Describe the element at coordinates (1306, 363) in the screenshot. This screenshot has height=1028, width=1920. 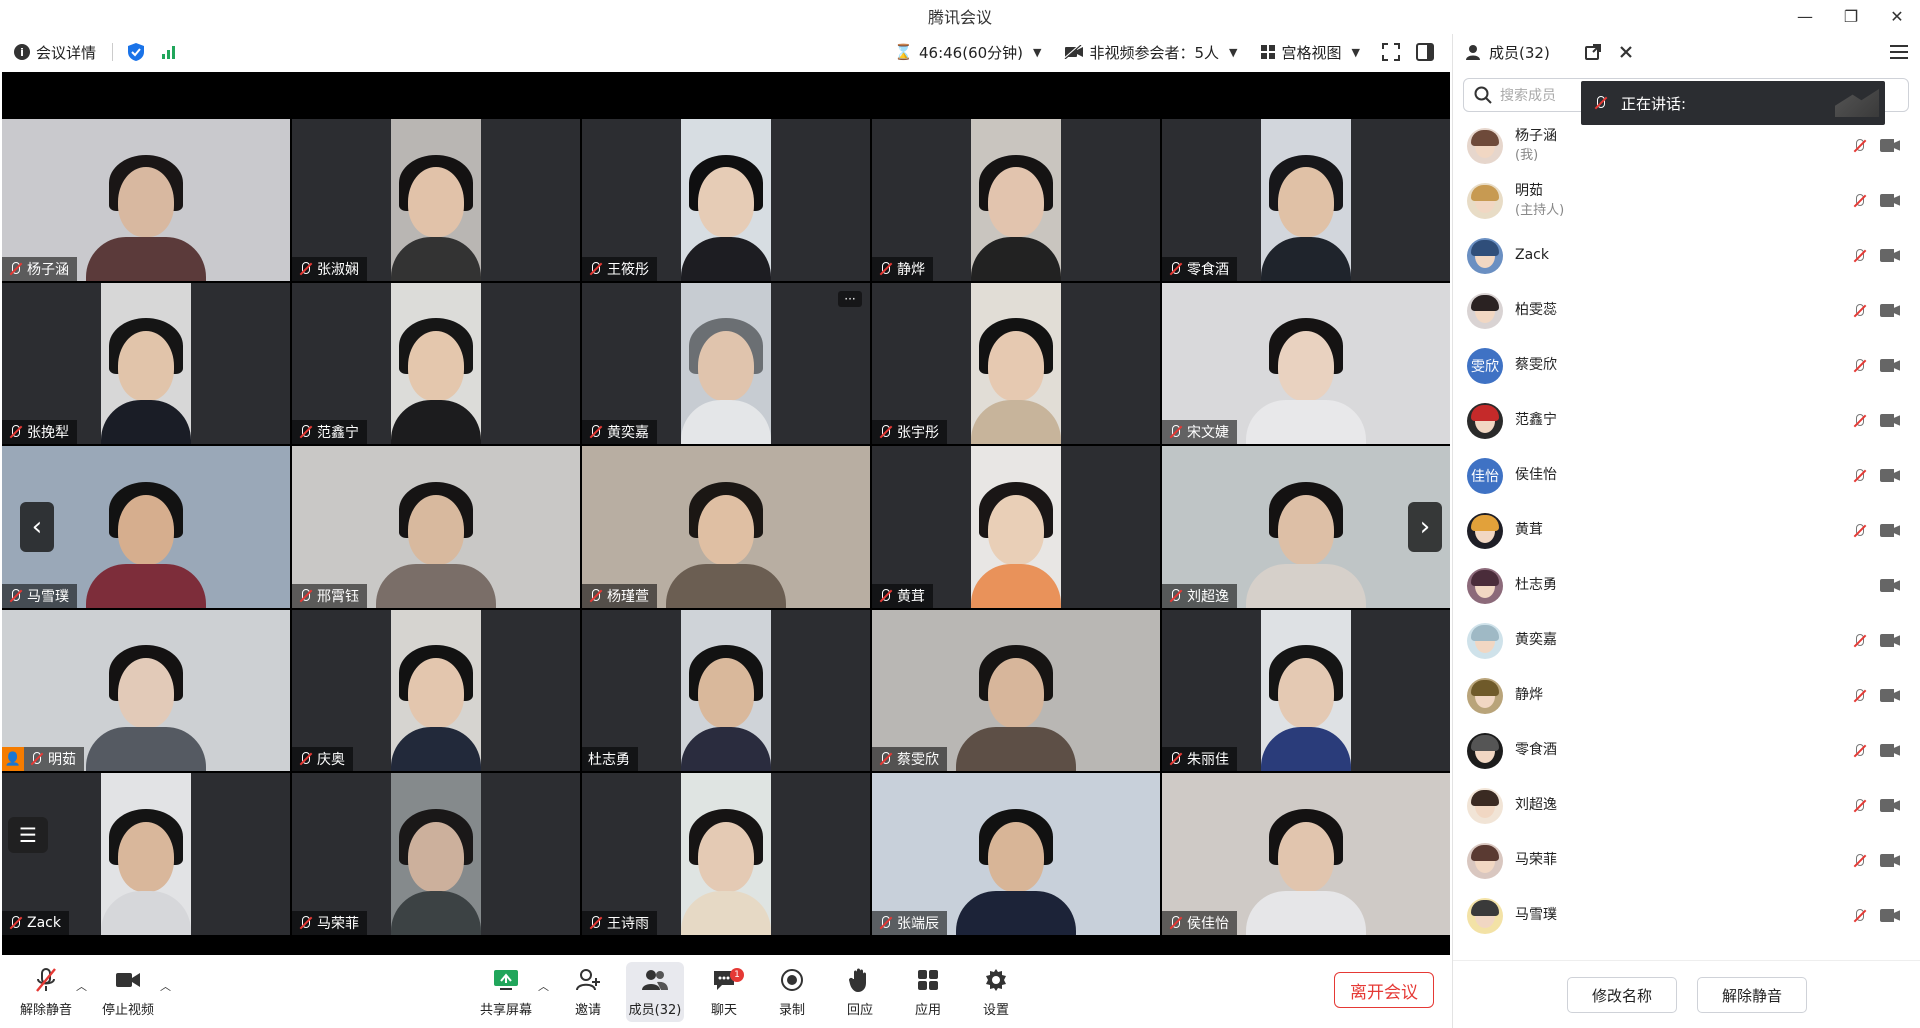
I see `video-tile: 宋文婕` at that location.